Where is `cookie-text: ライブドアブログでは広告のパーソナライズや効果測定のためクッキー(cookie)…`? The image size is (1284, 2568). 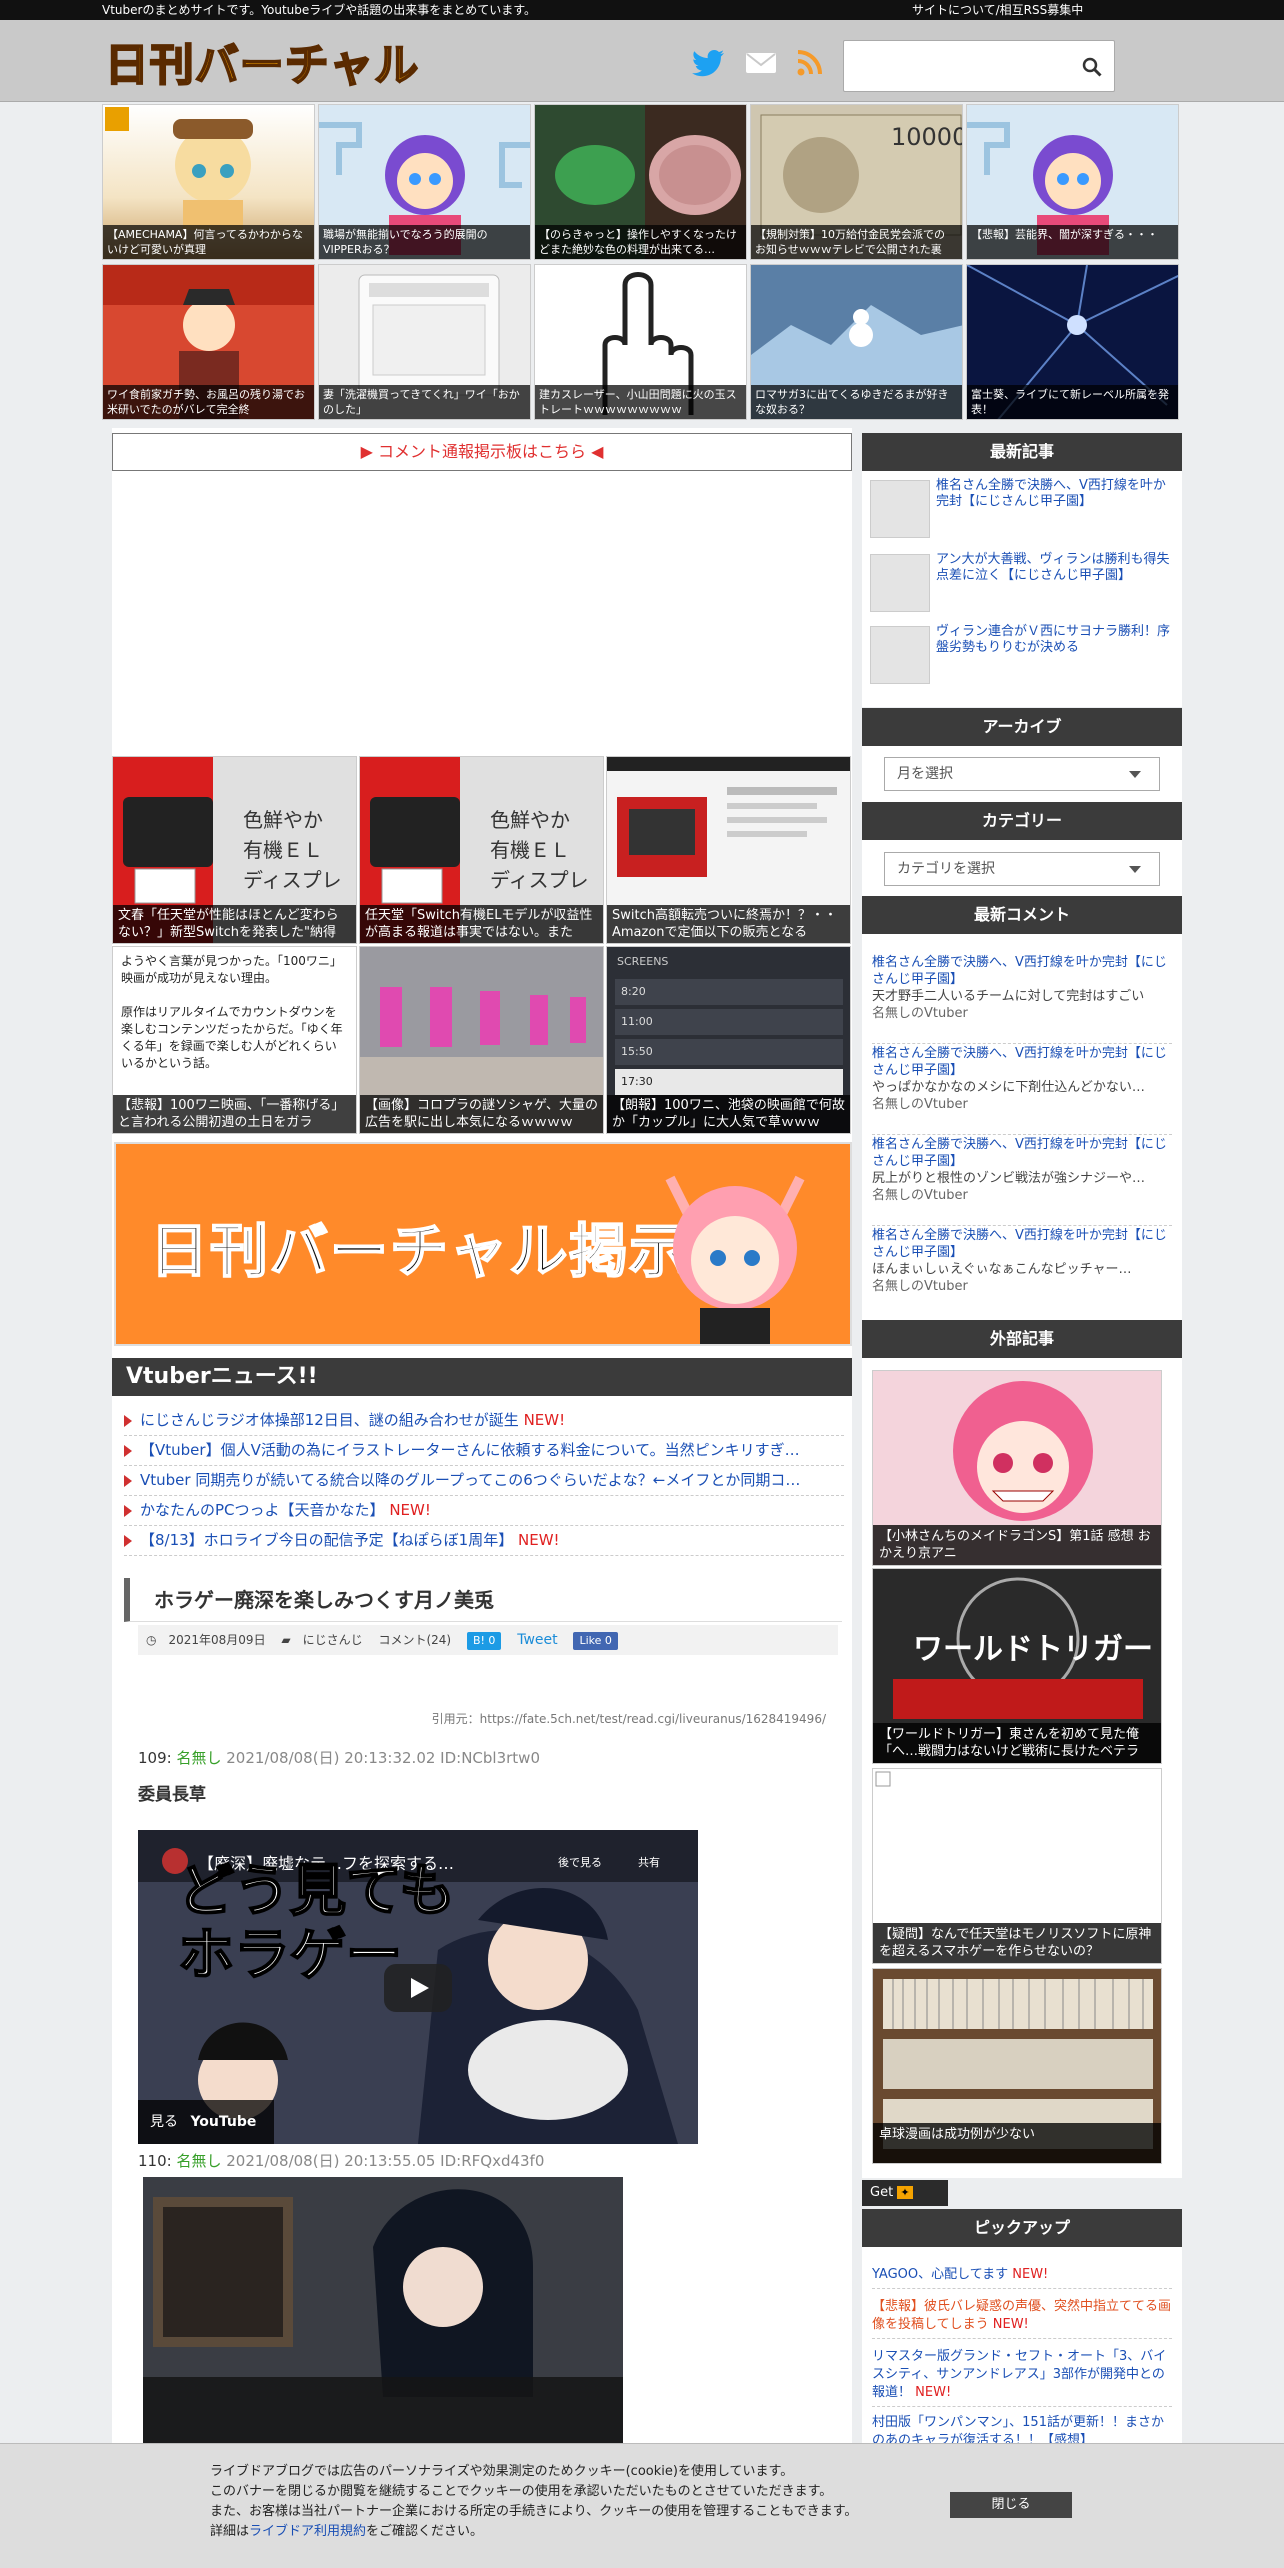
cookie-text: ライブドアブログでは広告のパーソナライズや効果測定のためクッキー(cookie)… is located at coordinates (570, 2502).